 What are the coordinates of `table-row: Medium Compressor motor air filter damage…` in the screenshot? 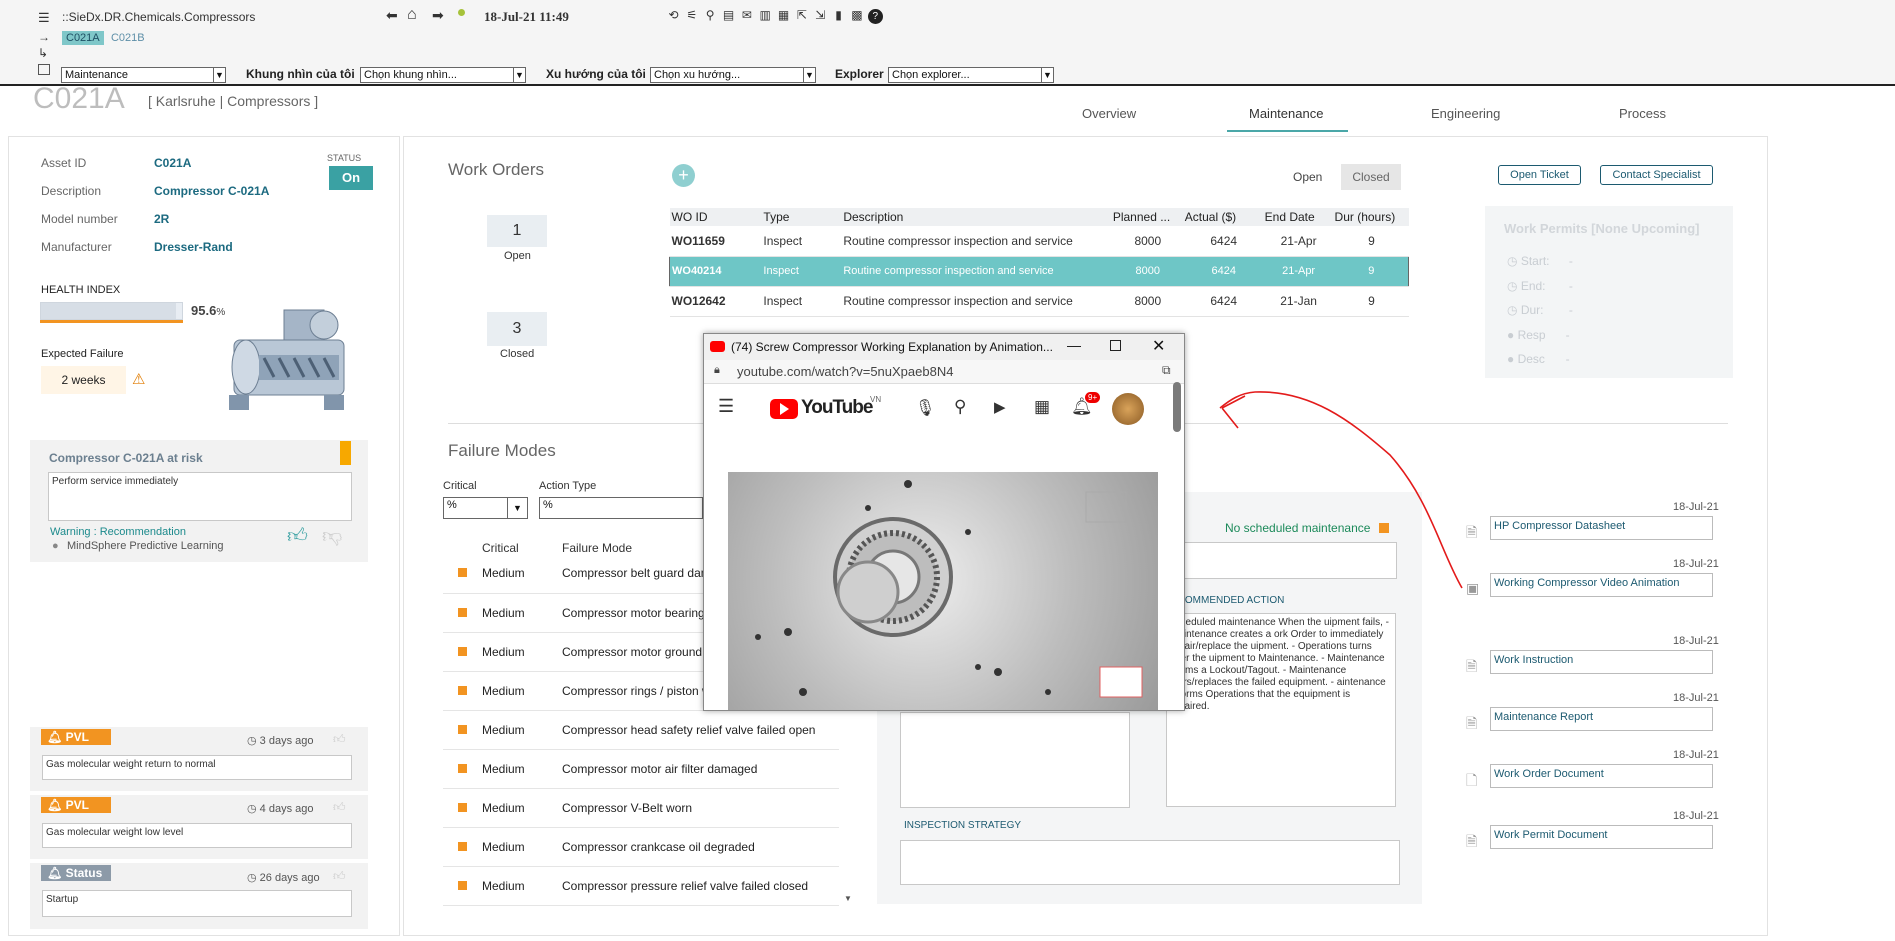 It's located at (641, 769).